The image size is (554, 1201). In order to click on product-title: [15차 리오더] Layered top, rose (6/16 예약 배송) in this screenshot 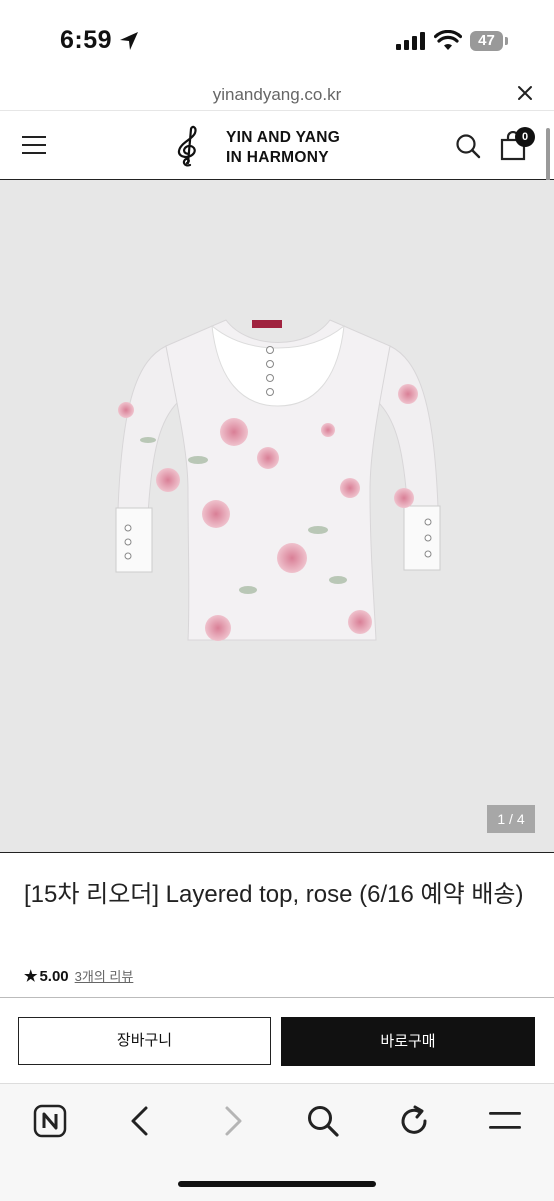, I will do `click(274, 894)`.